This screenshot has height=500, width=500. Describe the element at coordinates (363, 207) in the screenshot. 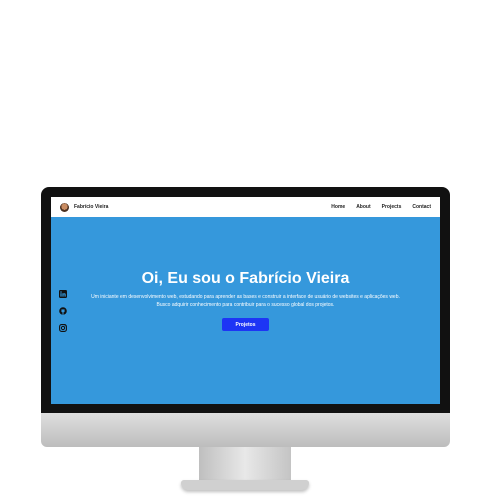

I see `nav-about: About` at that location.